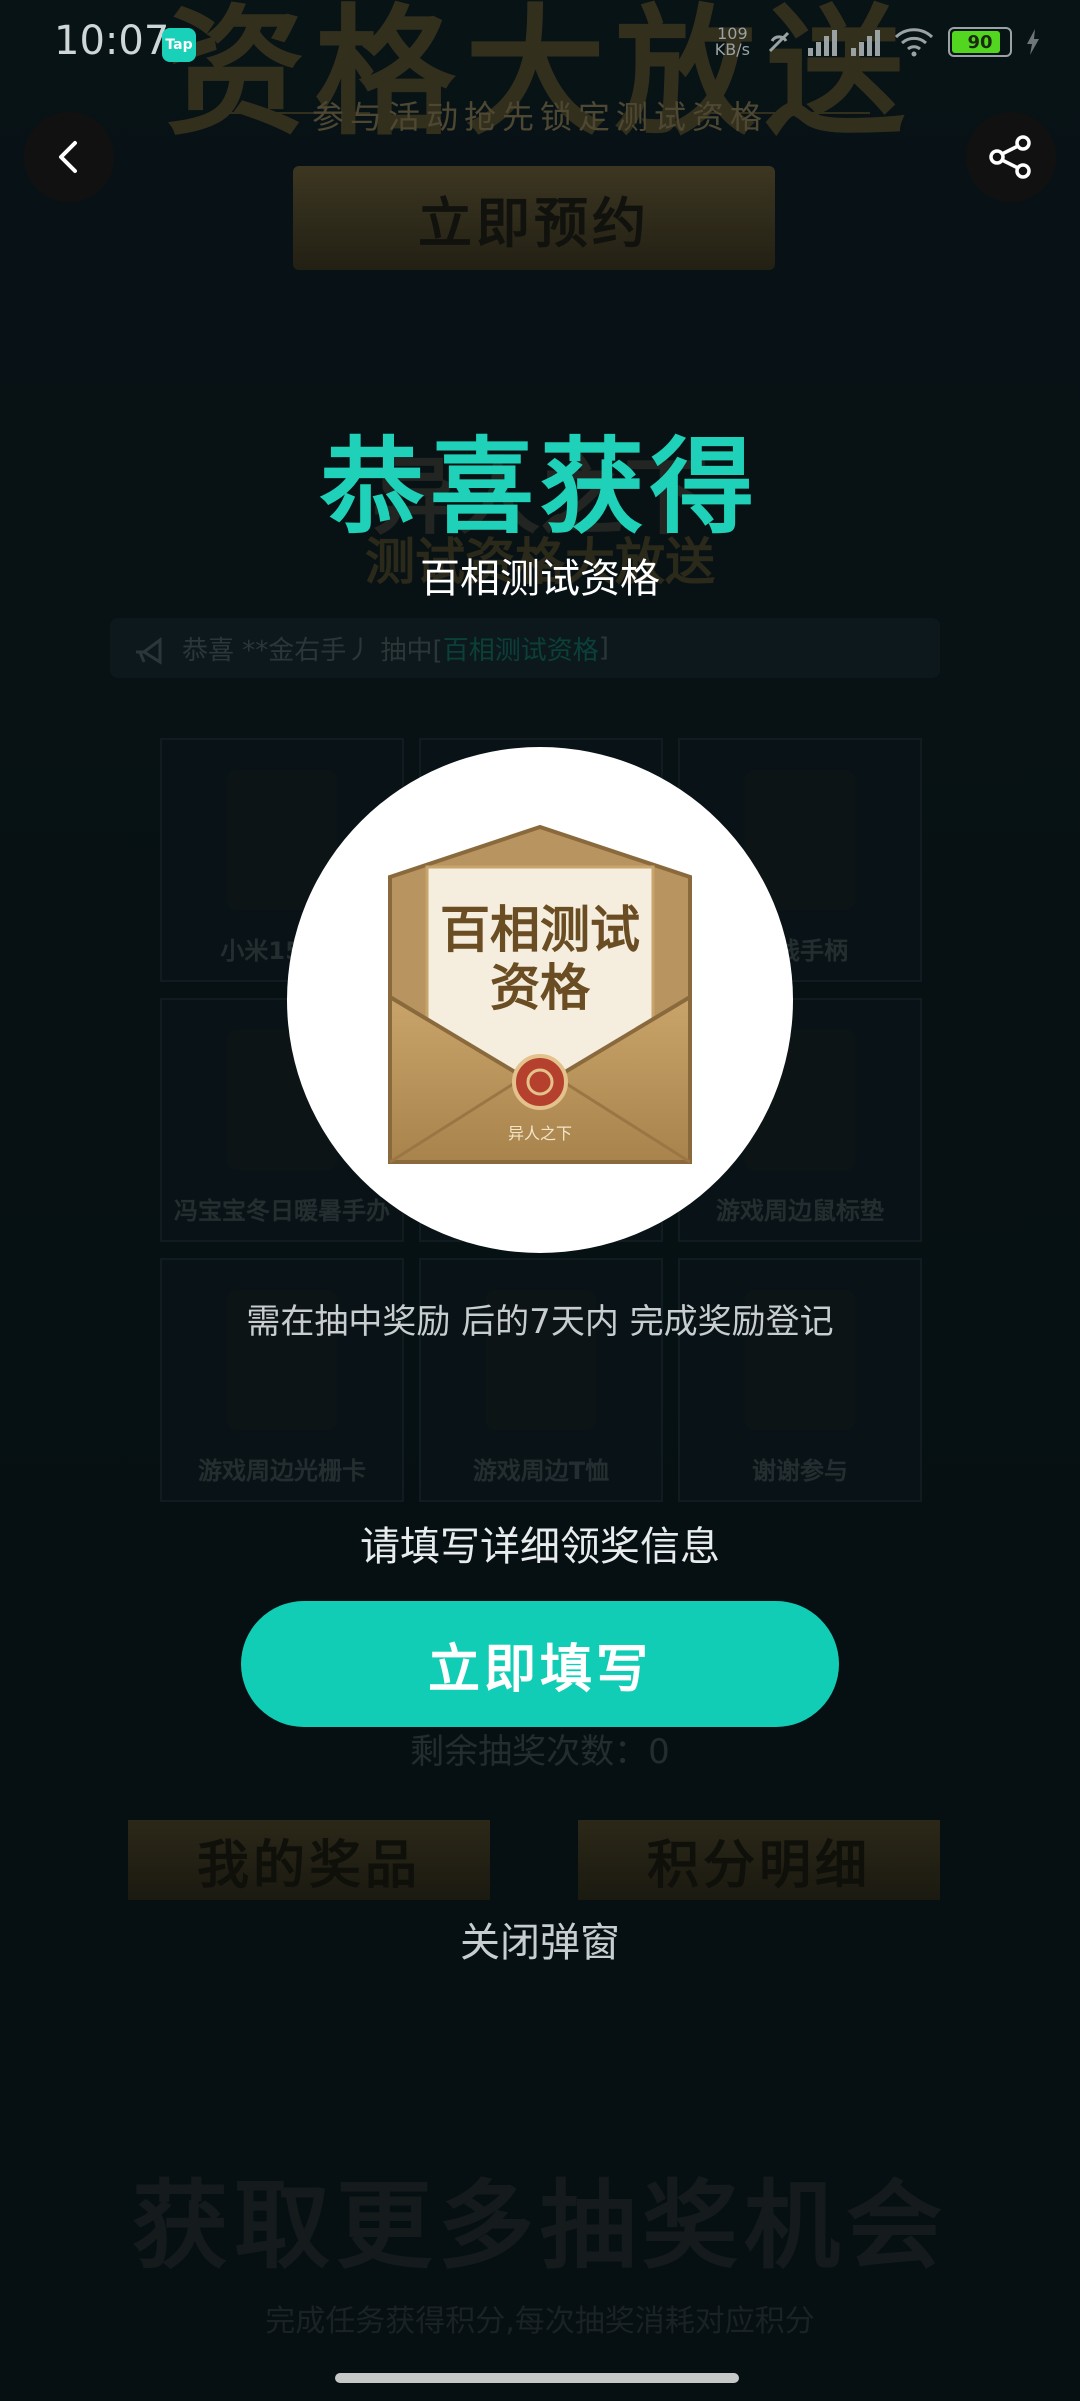 Image resolution: width=1080 pixels, height=2401 pixels. I want to click on back-button, so click(69, 157).